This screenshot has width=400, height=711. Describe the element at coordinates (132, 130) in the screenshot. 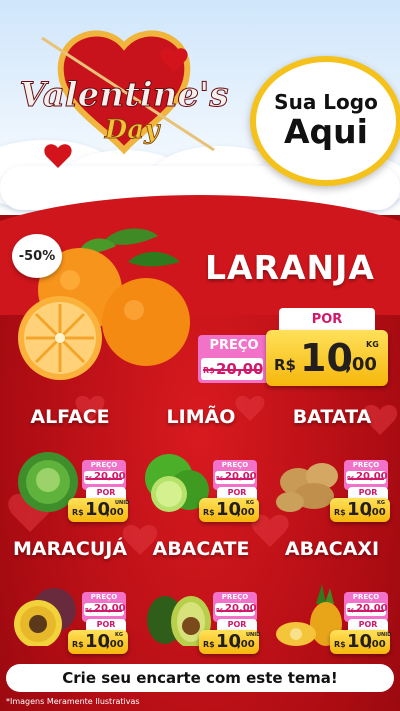

I see `logo-title-line2: Day` at that location.